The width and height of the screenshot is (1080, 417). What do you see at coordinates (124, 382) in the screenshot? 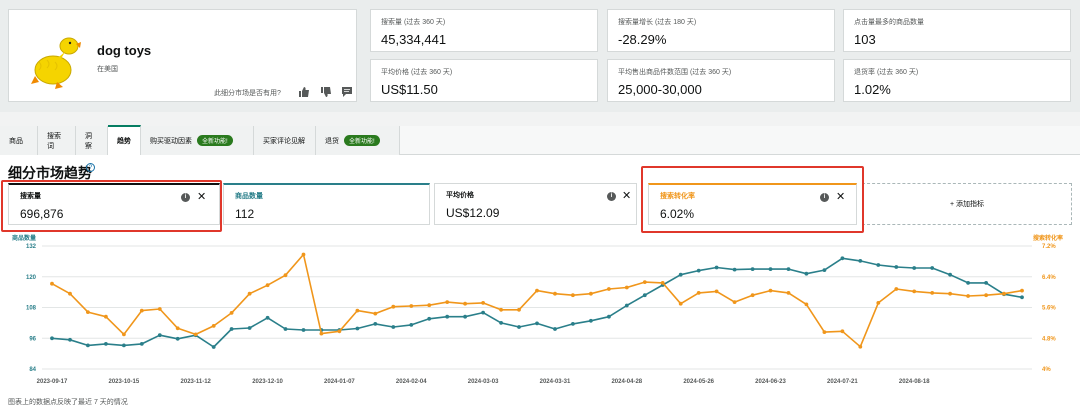
I see `x-tick-label: 2023-10-15` at bounding box center [124, 382].